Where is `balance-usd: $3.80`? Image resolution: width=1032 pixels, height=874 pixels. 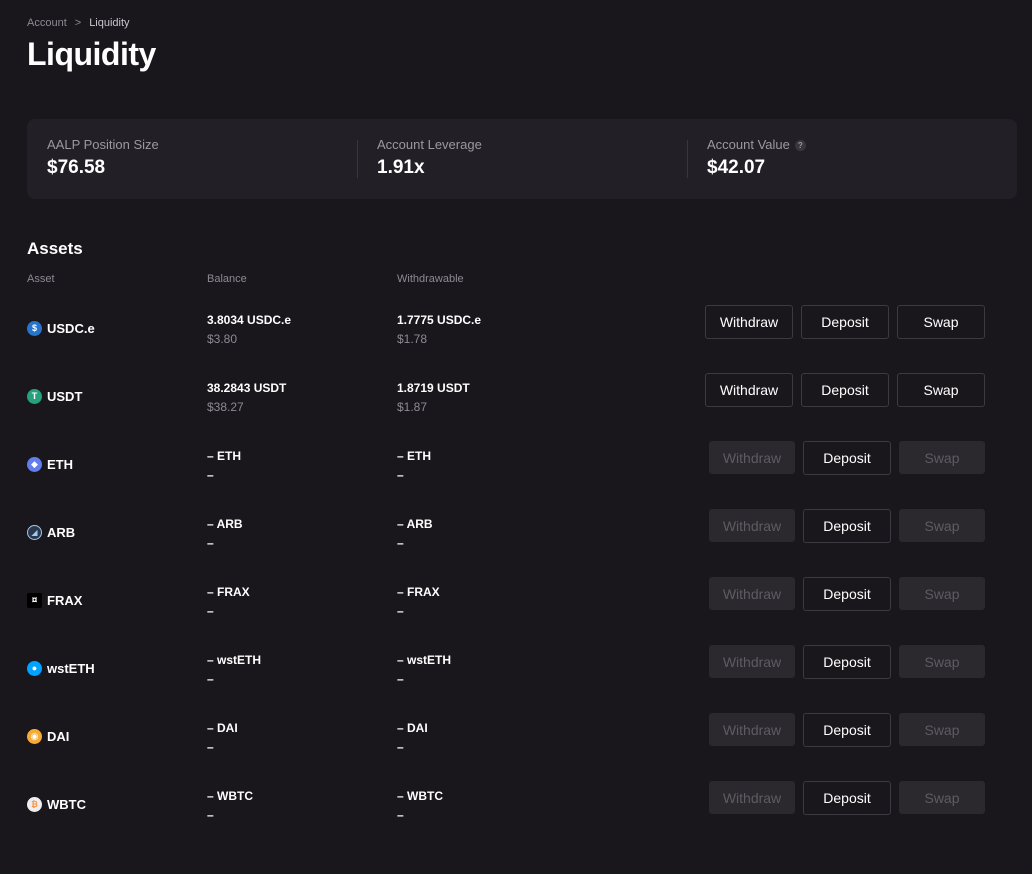 balance-usd: $3.80 is located at coordinates (222, 339).